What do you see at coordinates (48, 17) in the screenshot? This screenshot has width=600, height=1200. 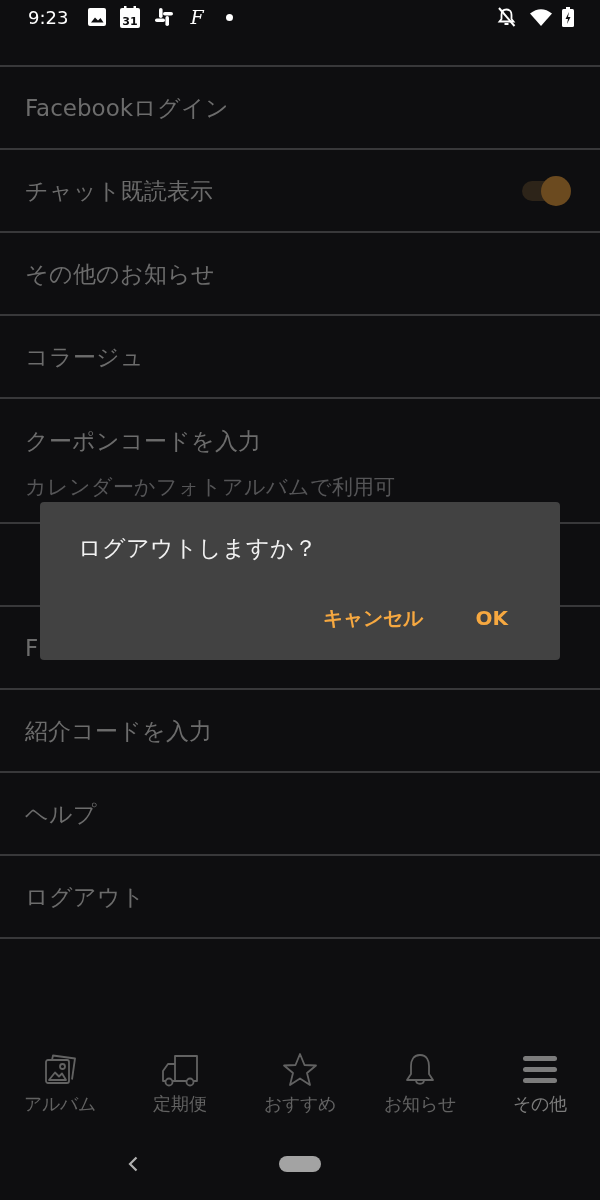 I see `status-time: 9:23` at bounding box center [48, 17].